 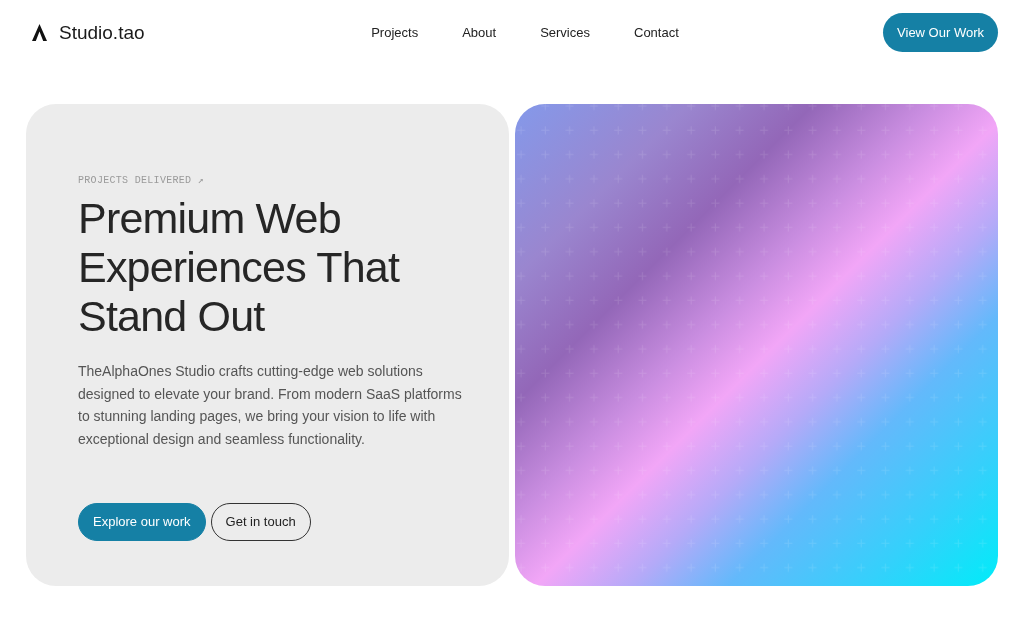 I want to click on explore-work-button: Explore our work, so click(x=142, y=521).